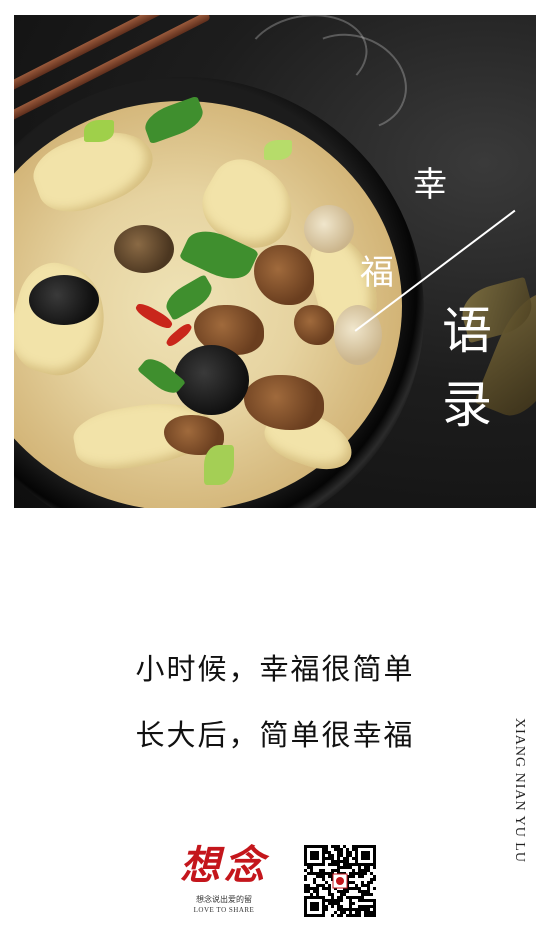 Image resolution: width=550 pixels, height=950 pixels. What do you see at coordinates (224, 881) in the screenshot?
I see `brand-logo: 想念 想念说出爱的留 LOVE TO SHARE` at bounding box center [224, 881].